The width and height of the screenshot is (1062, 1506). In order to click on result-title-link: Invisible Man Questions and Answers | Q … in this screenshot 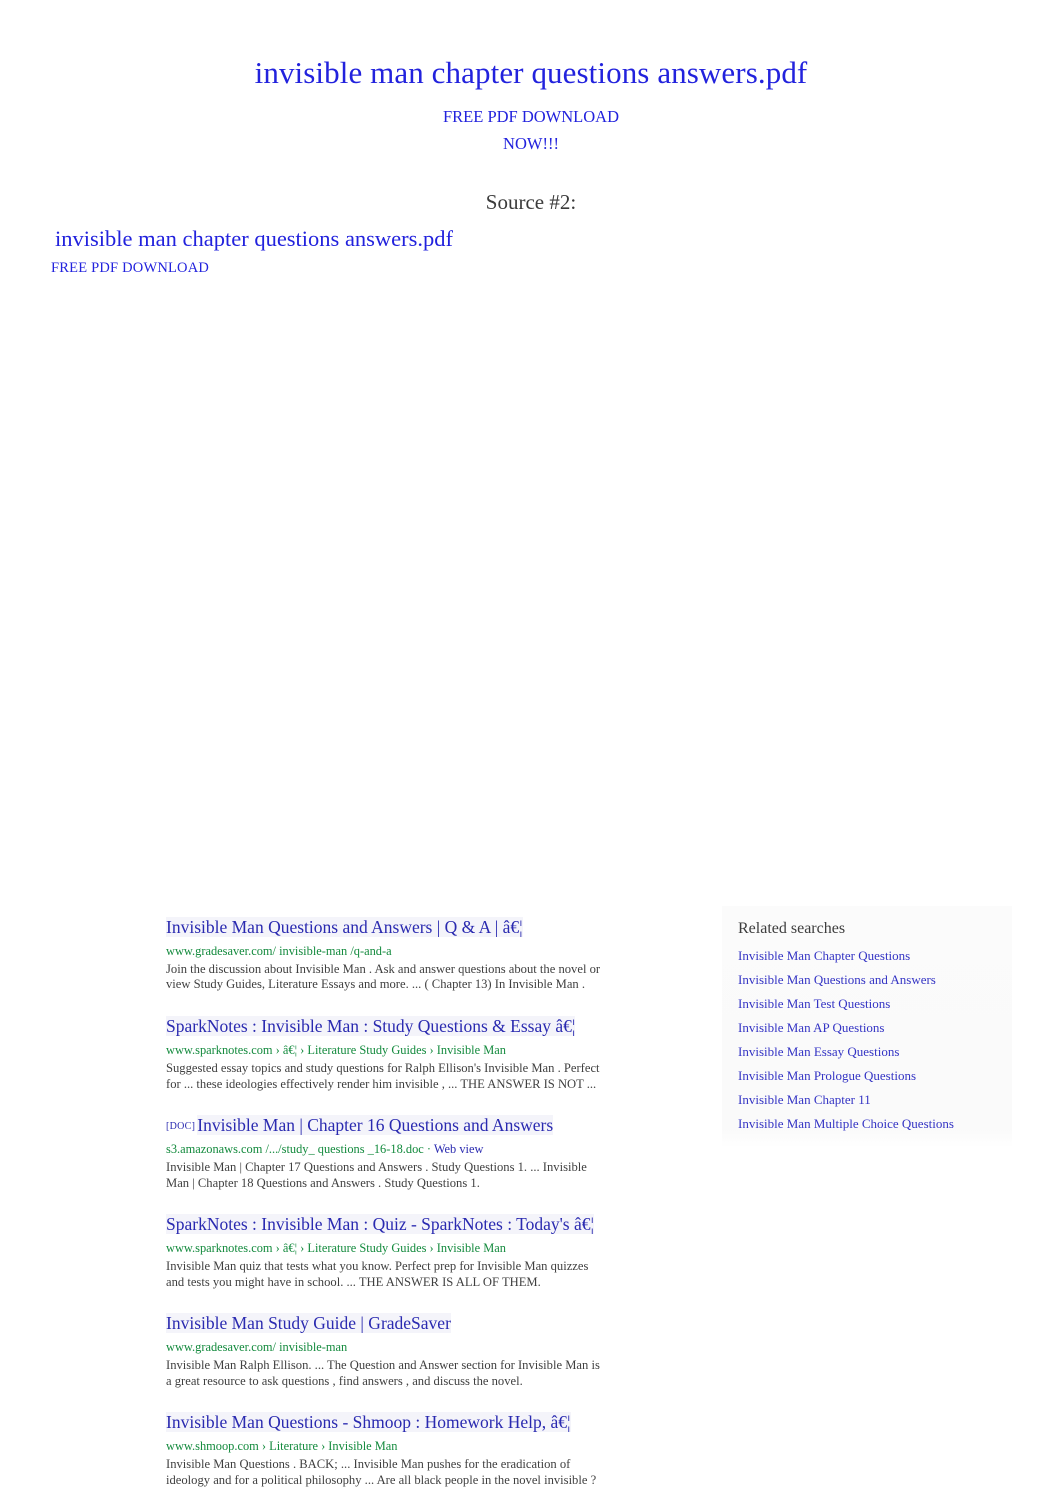, I will do `click(344, 927)`.